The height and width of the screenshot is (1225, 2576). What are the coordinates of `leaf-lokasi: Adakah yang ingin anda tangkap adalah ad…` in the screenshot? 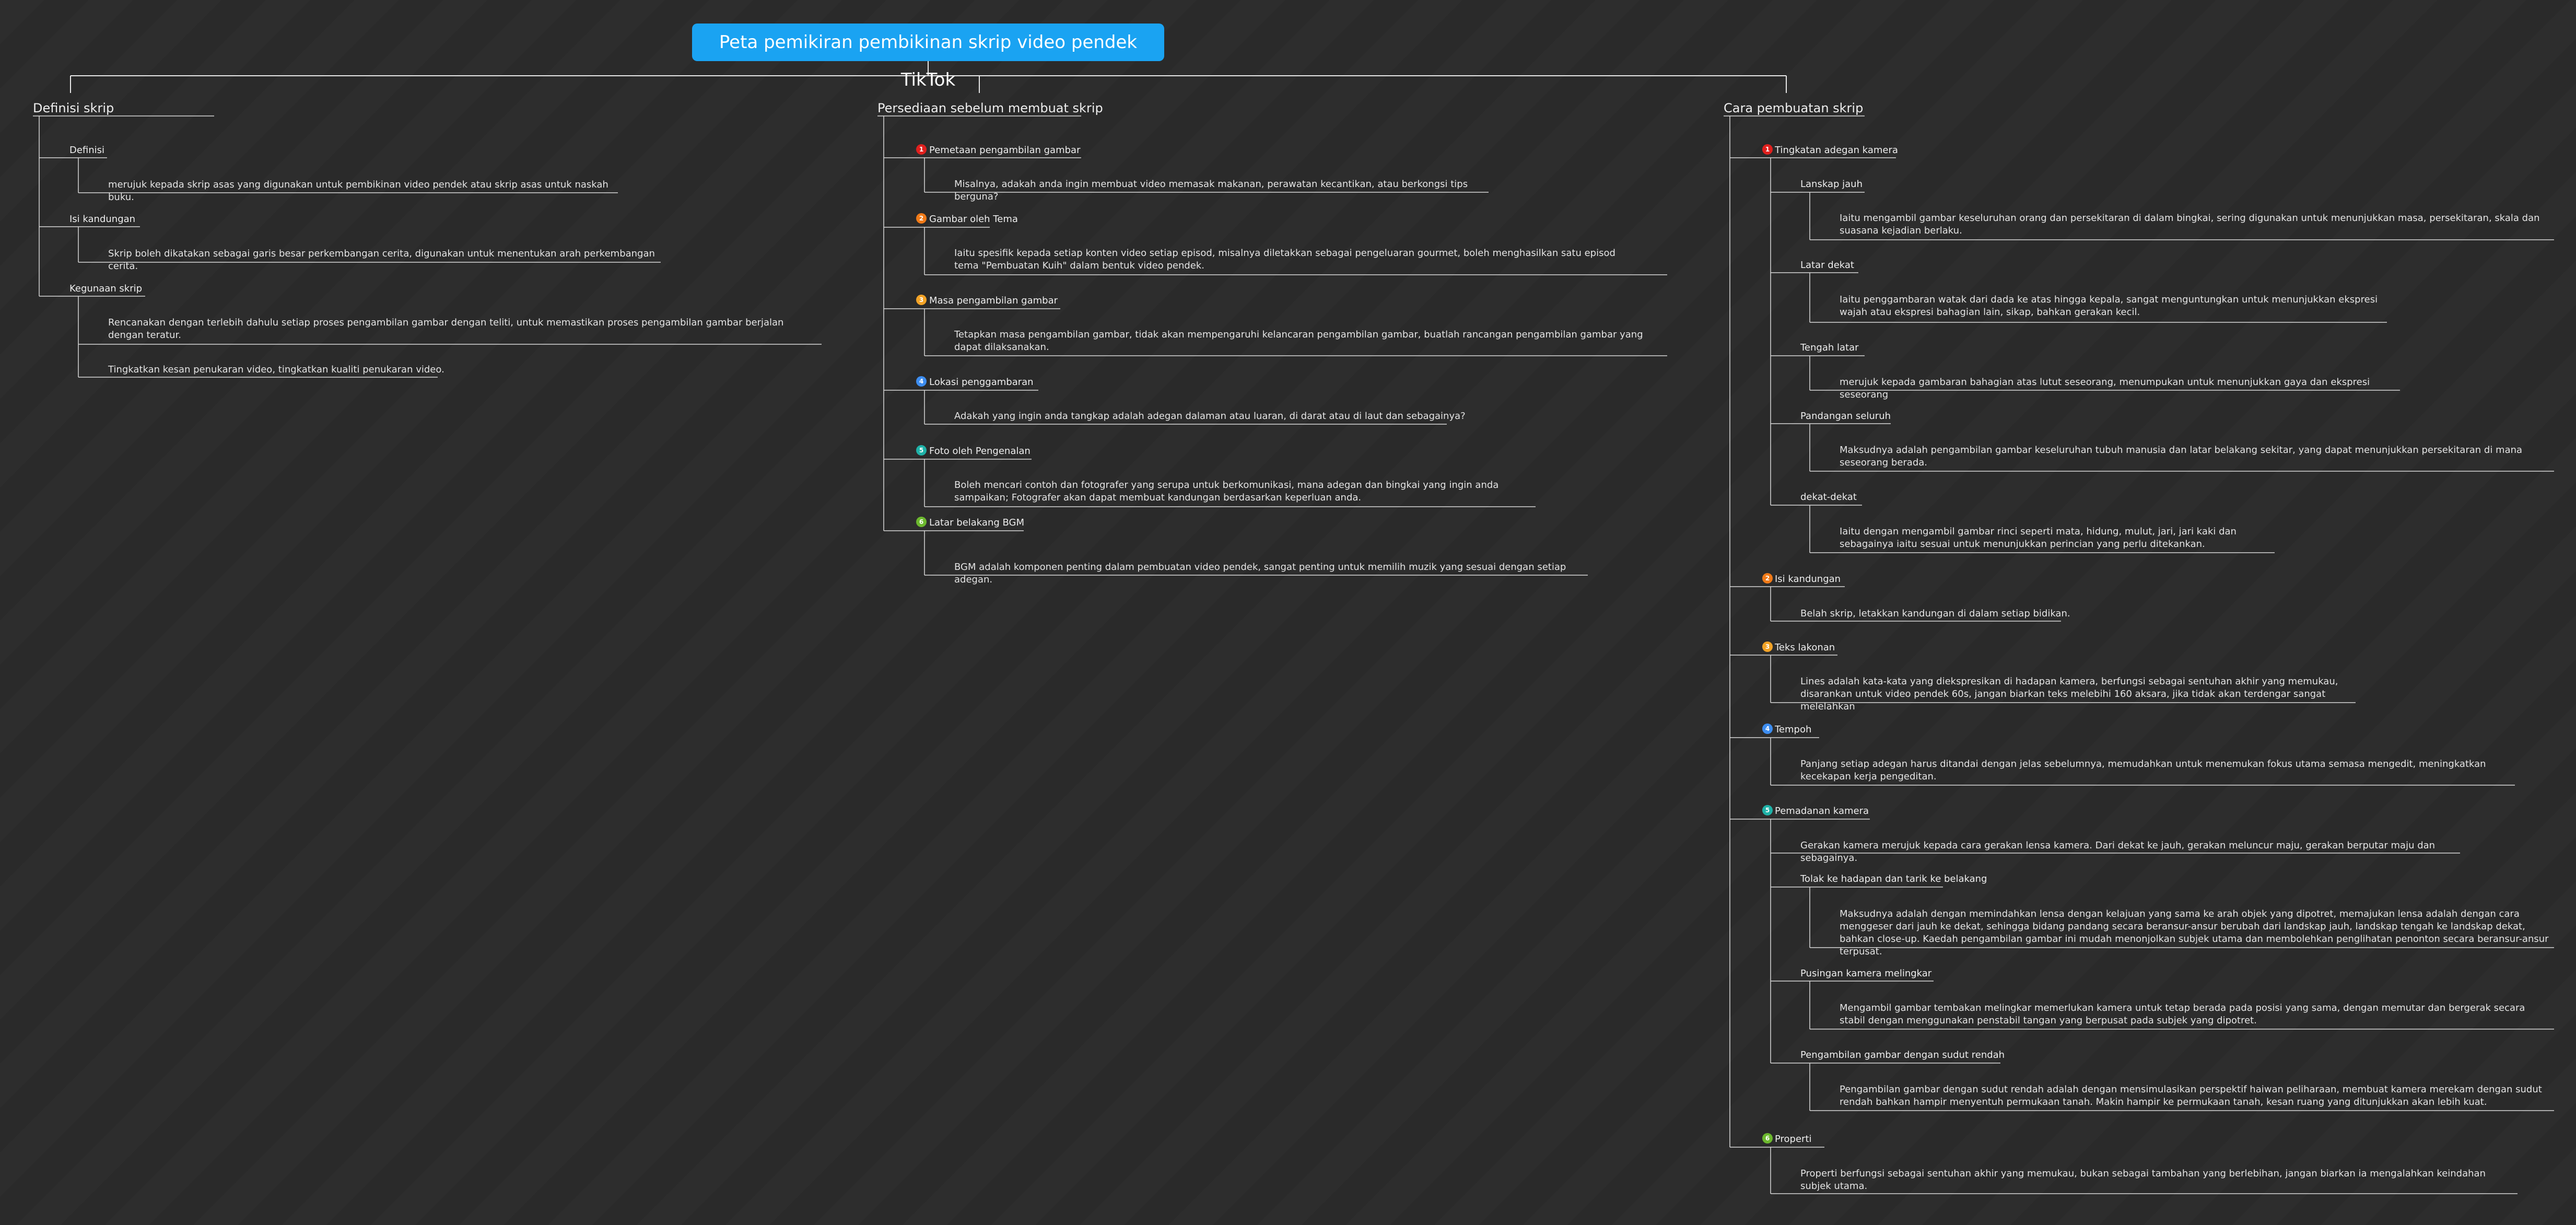 It's located at (1210, 416).